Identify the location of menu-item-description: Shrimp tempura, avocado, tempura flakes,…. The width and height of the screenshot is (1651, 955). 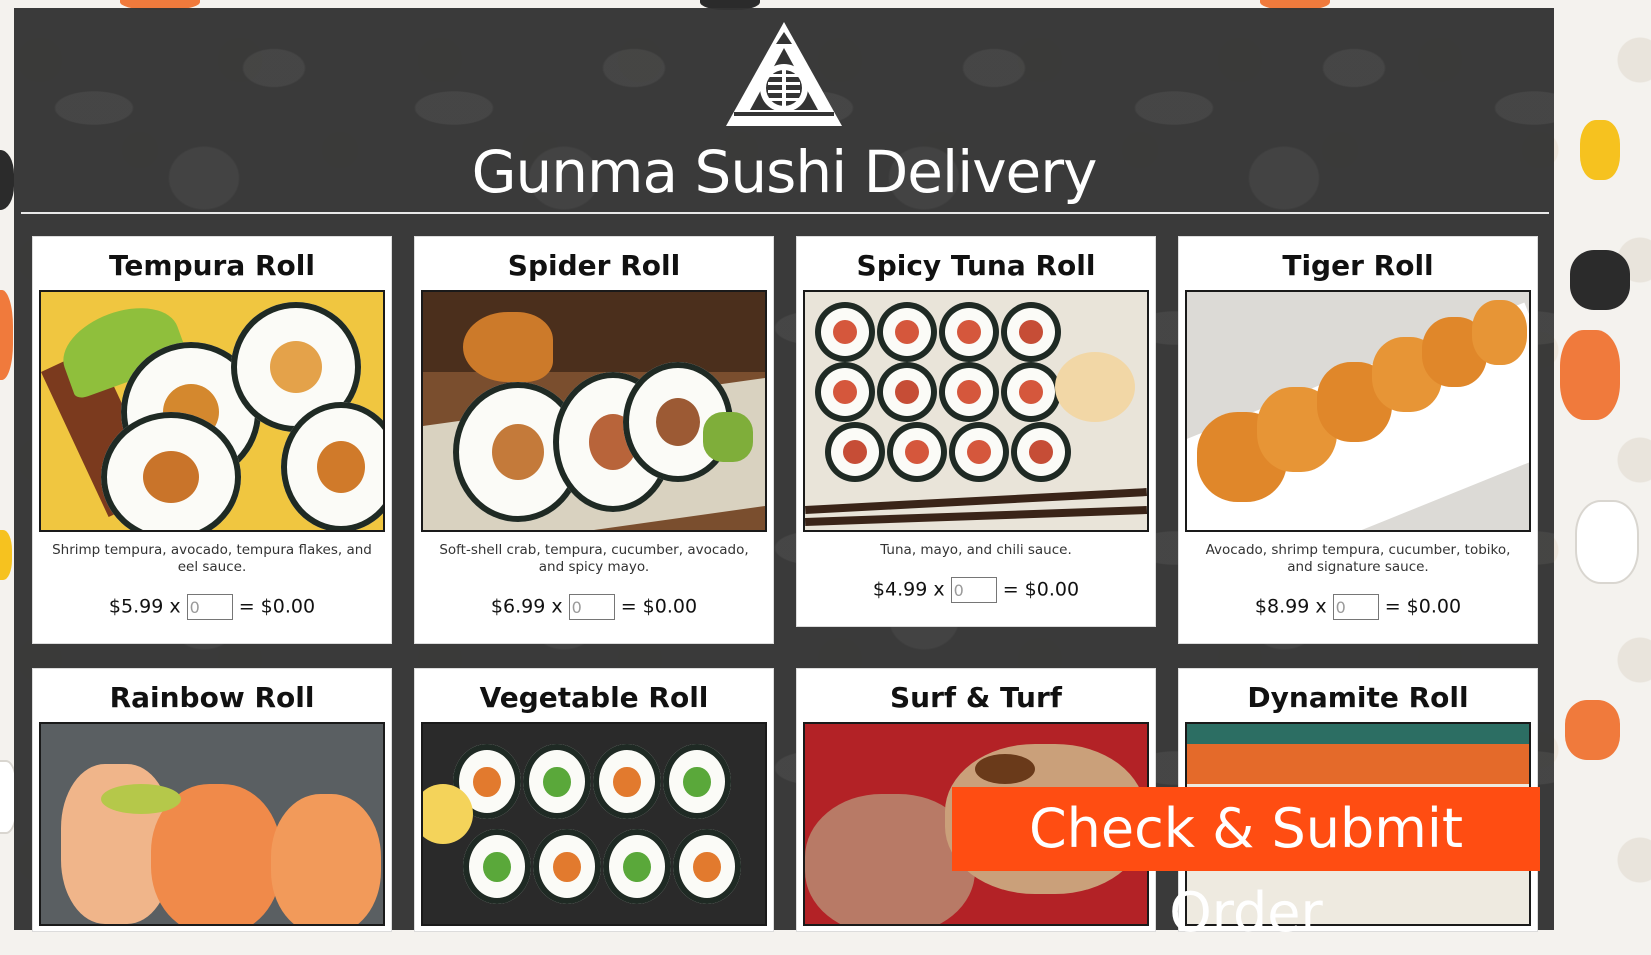
(212, 558).